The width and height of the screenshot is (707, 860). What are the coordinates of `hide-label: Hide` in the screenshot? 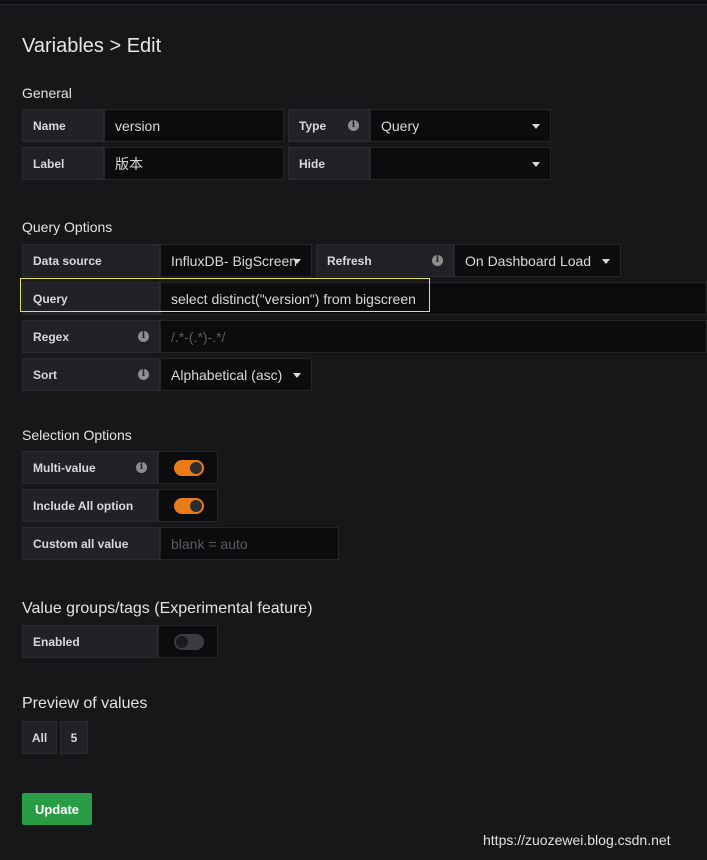 It's located at (329, 163).